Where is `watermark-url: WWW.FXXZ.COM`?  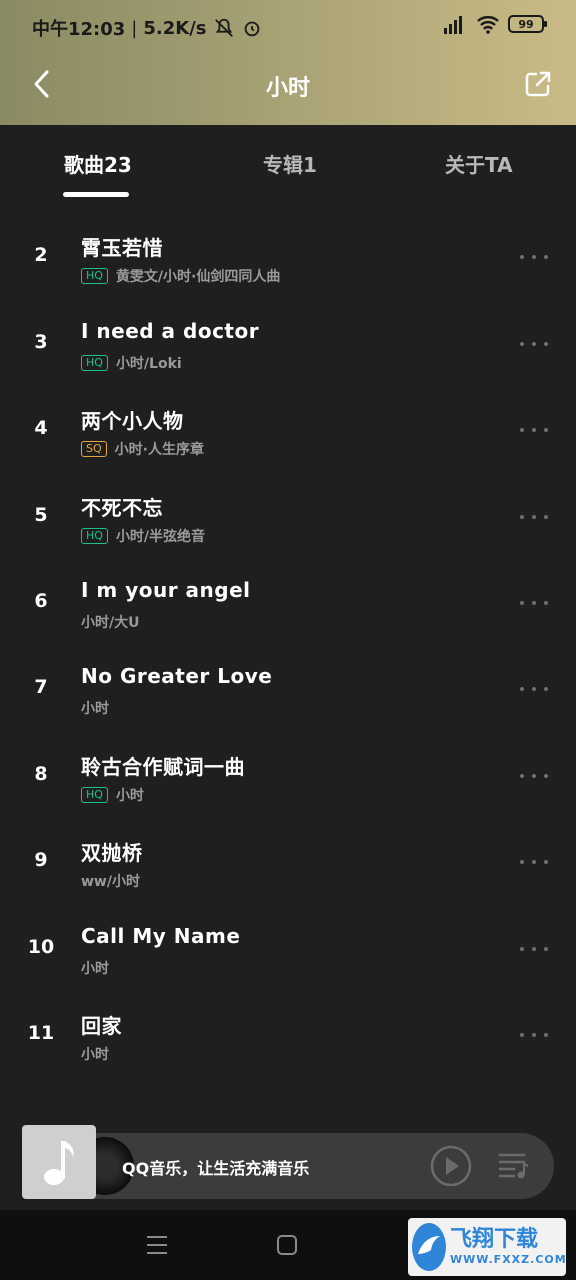
watermark-url: WWW.FXXZ.COM is located at coordinates (508, 1259).